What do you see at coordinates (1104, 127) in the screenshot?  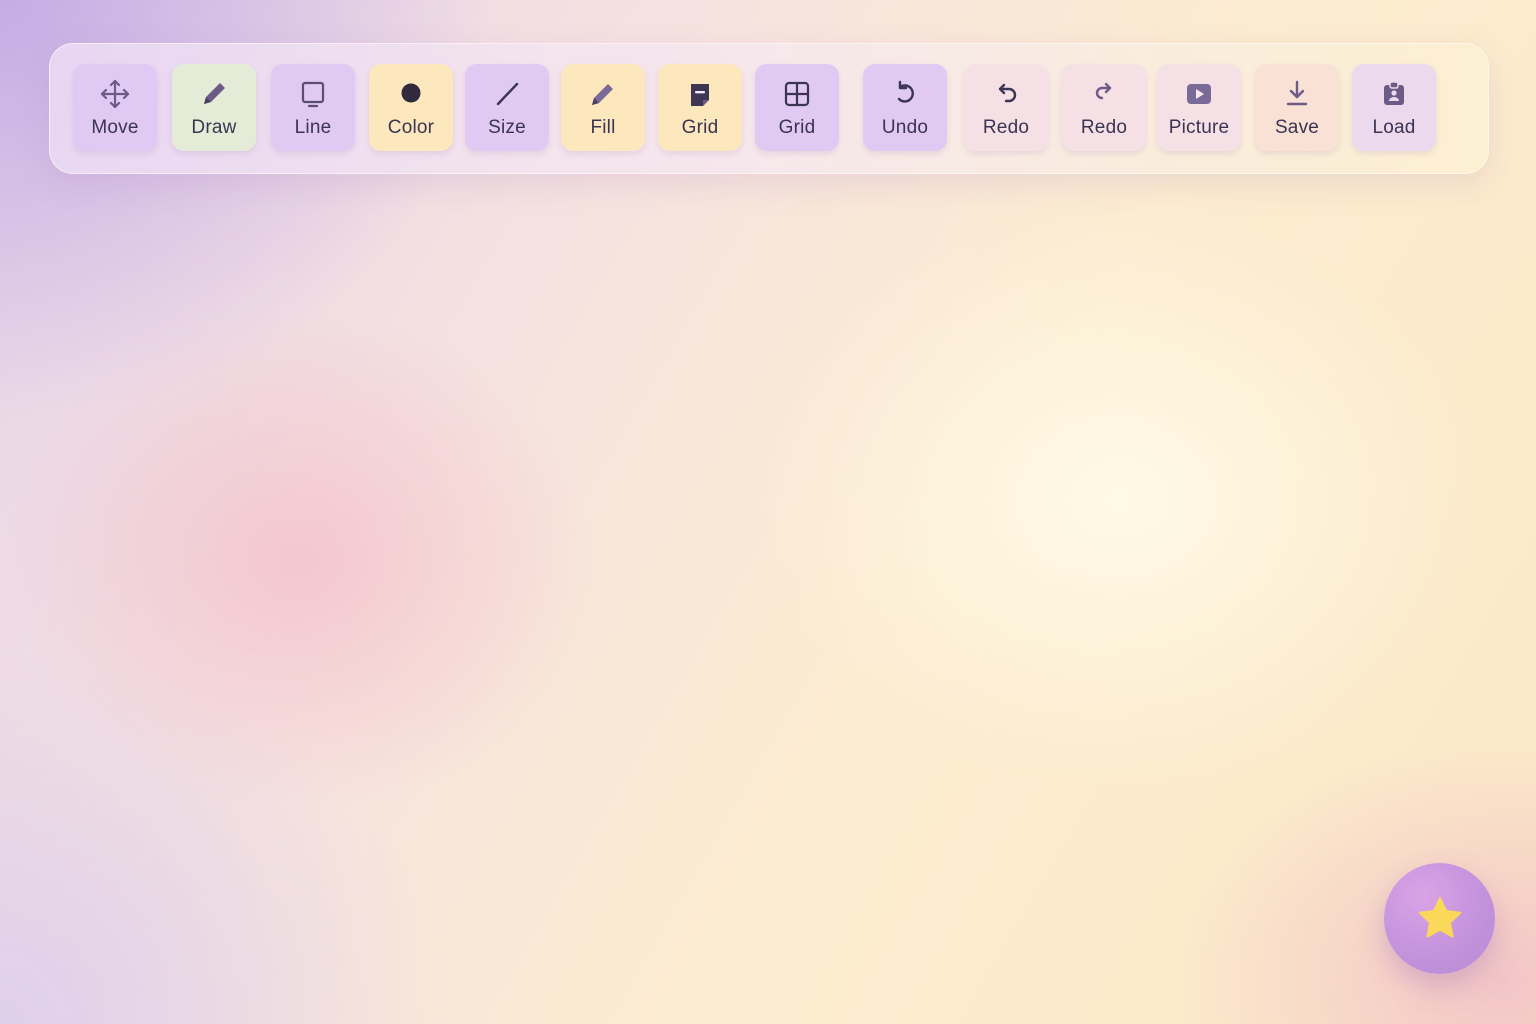 I see `redo-label-2: Redo` at bounding box center [1104, 127].